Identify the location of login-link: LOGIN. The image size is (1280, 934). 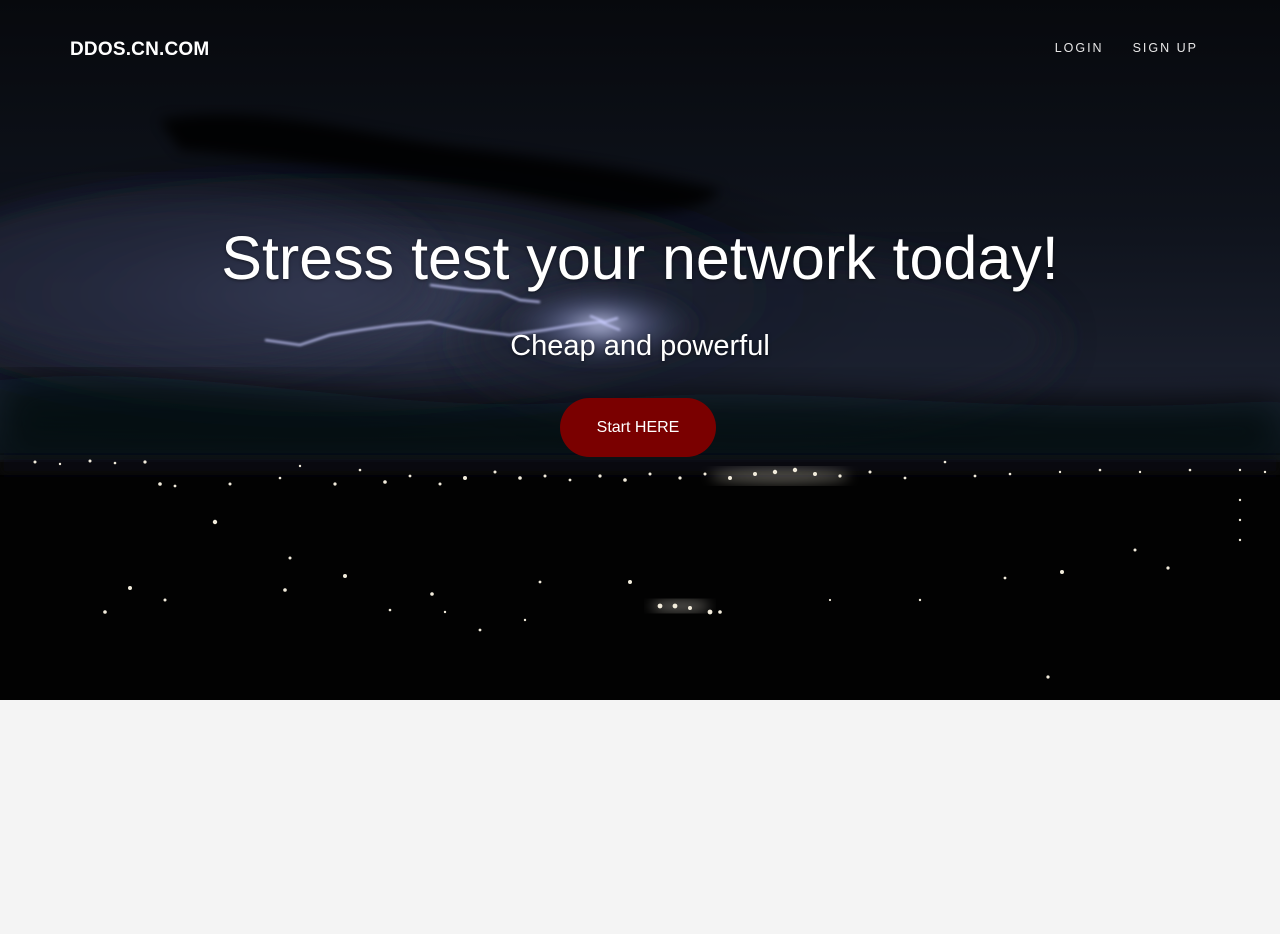
(1079, 48).